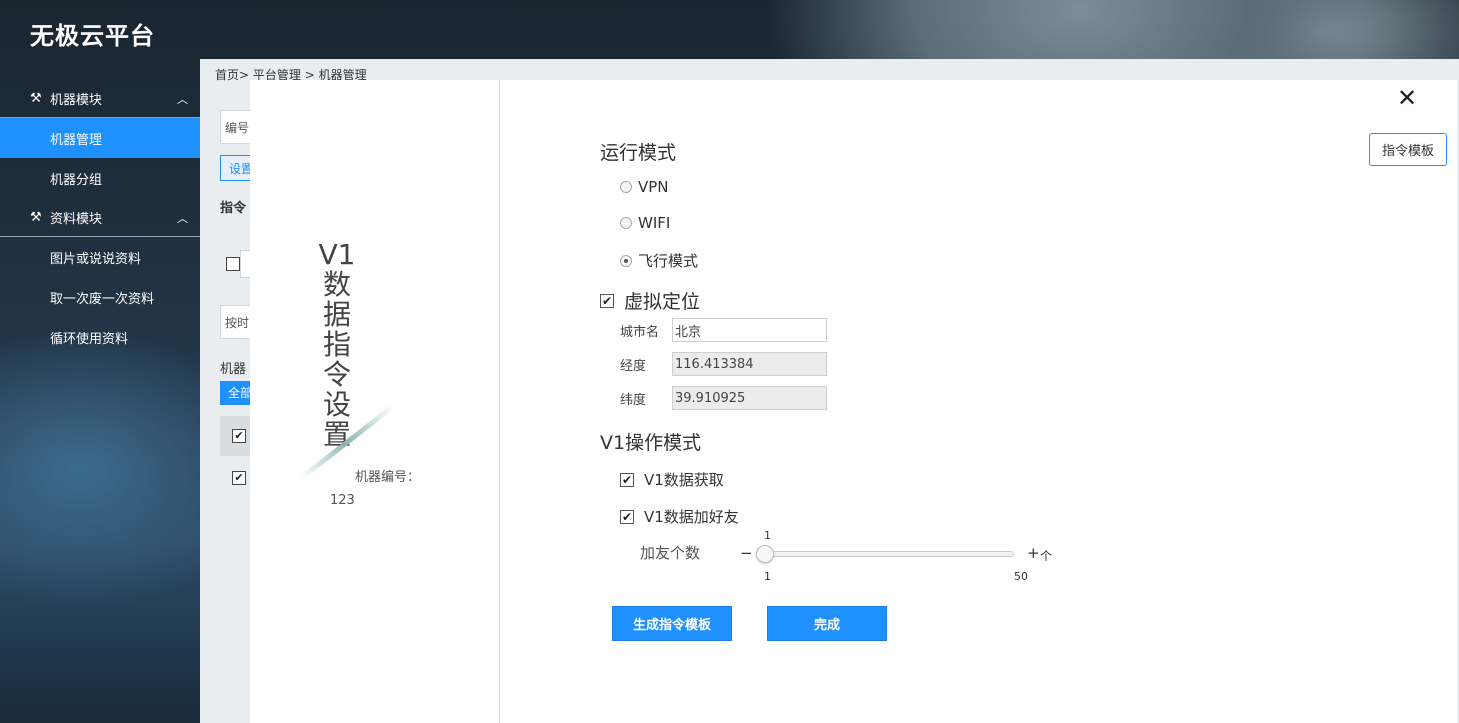 The image size is (1459, 723). What do you see at coordinates (227, 75) in the screenshot?
I see `breadcrumb-home: 首页` at bounding box center [227, 75].